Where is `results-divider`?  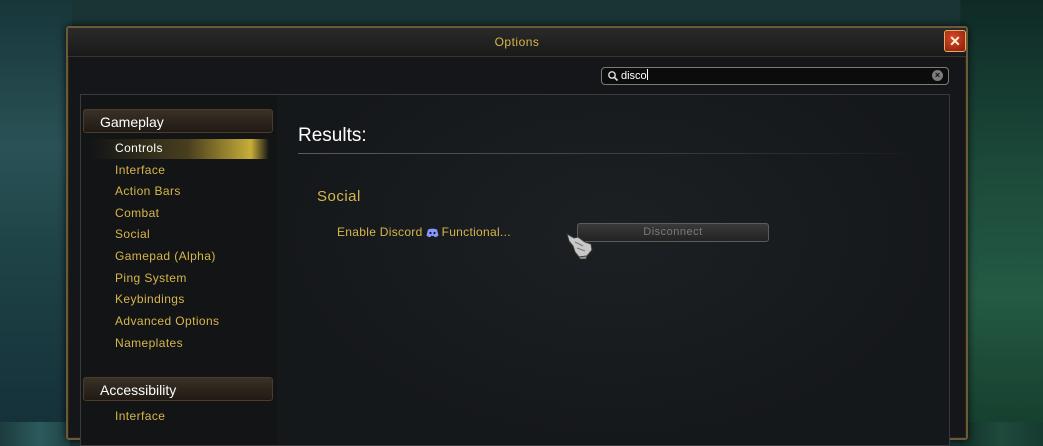 results-divider is located at coordinates (613, 153).